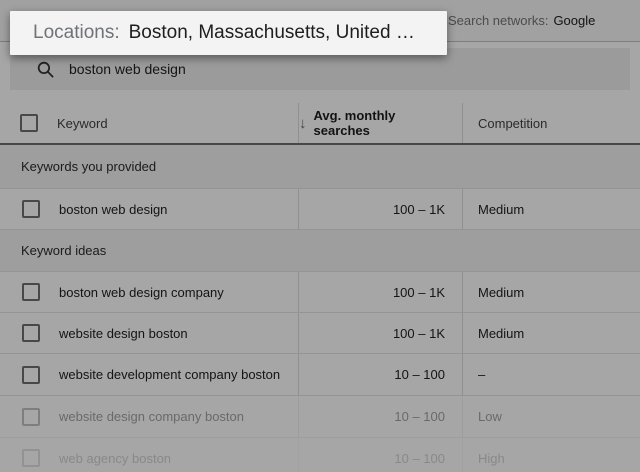  Describe the element at coordinates (76, 32) in the screenshot. I see `locations-label: Locations:` at that location.